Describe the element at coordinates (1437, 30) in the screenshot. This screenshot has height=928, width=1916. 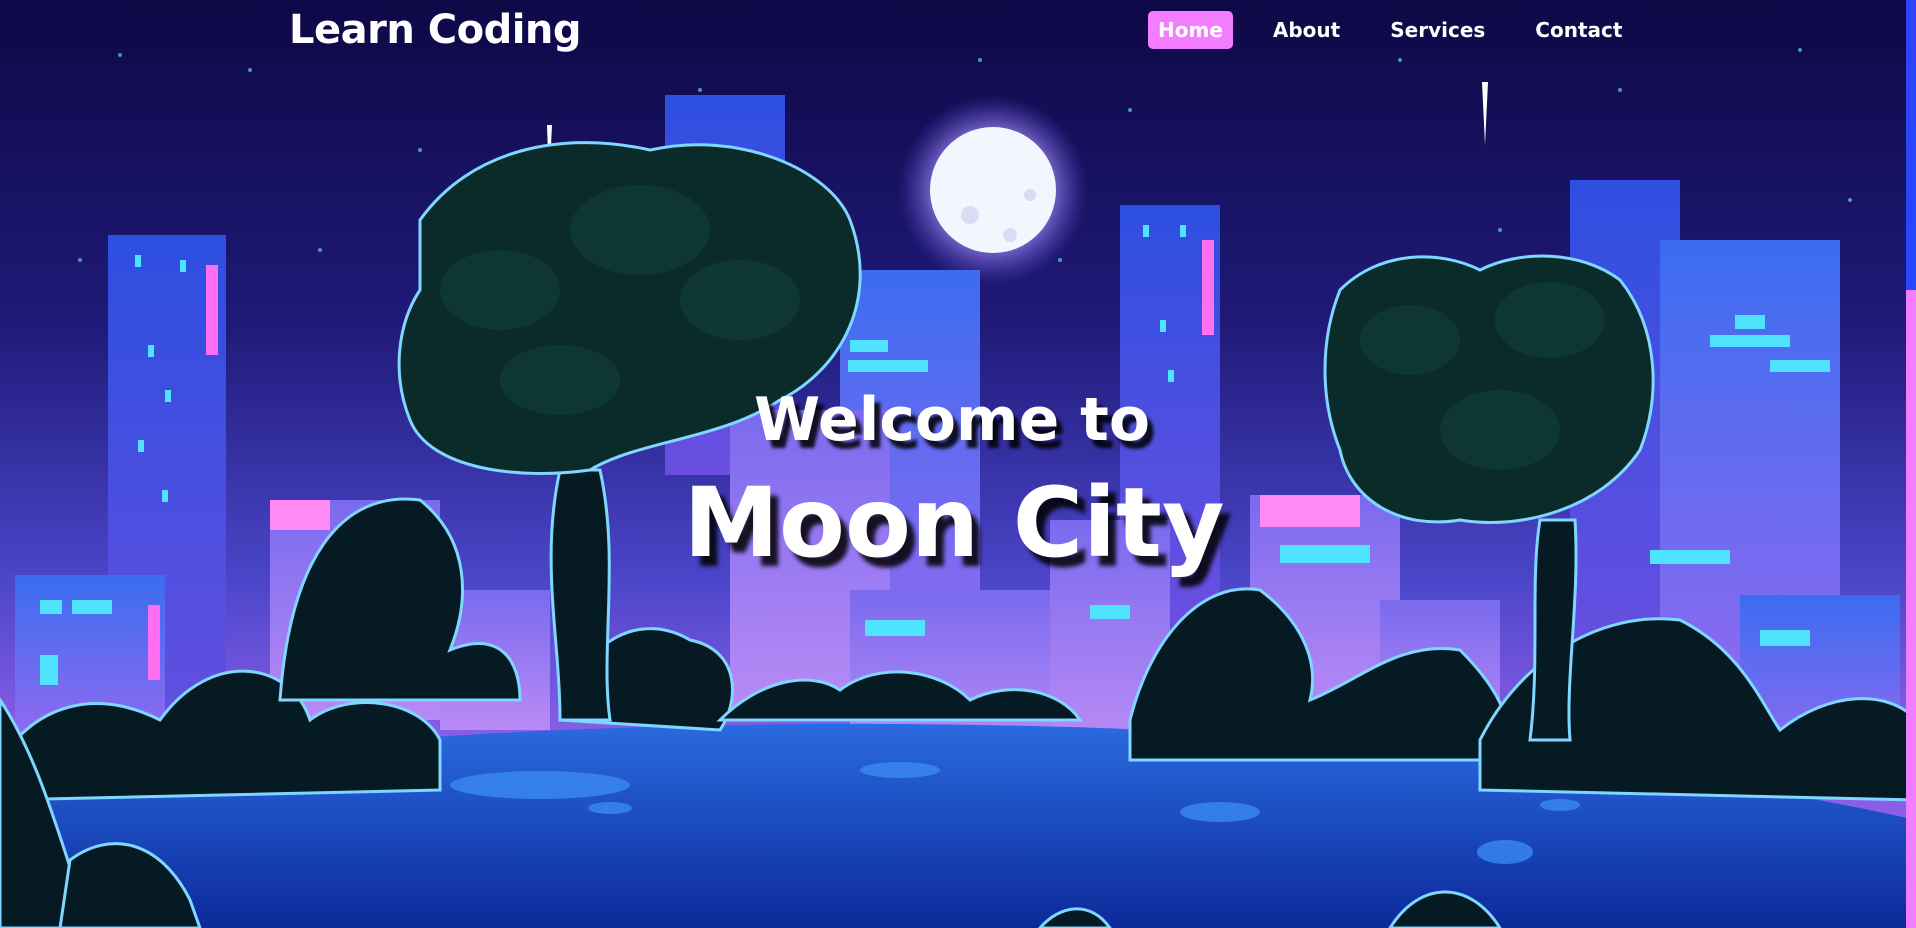
I see `nav-services-link: Services` at that location.